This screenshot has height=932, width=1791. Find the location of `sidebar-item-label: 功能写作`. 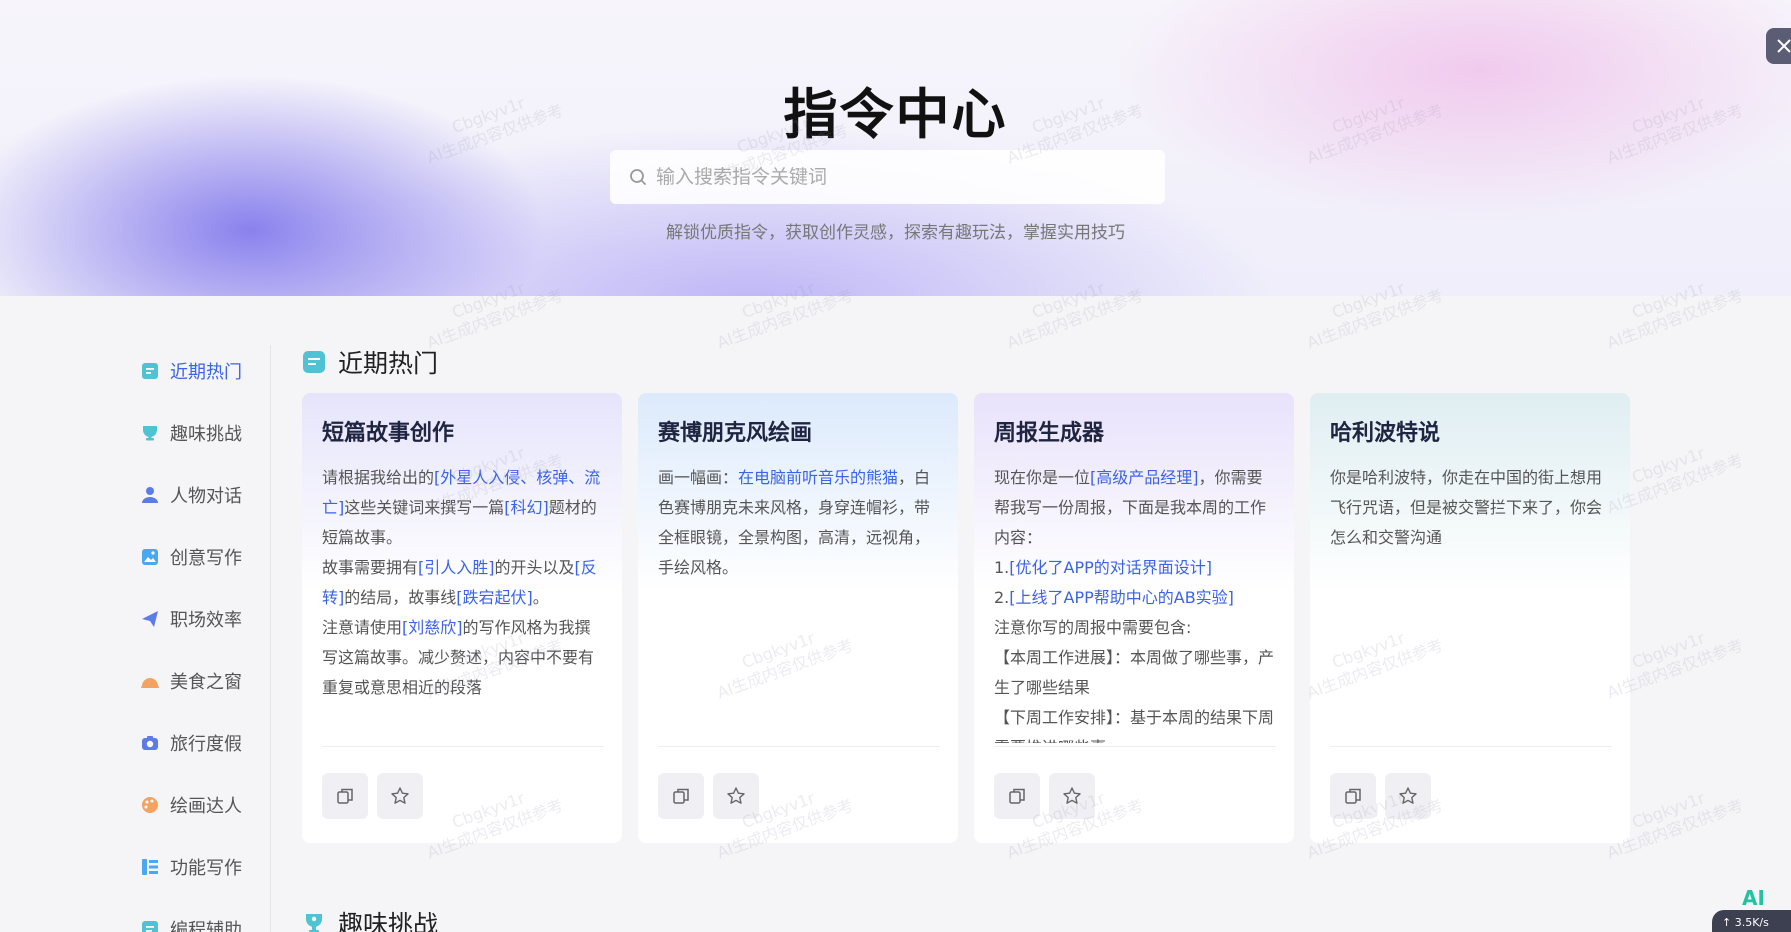

sidebar-item-label: 功能写作 is located at coordinates (206, 868).